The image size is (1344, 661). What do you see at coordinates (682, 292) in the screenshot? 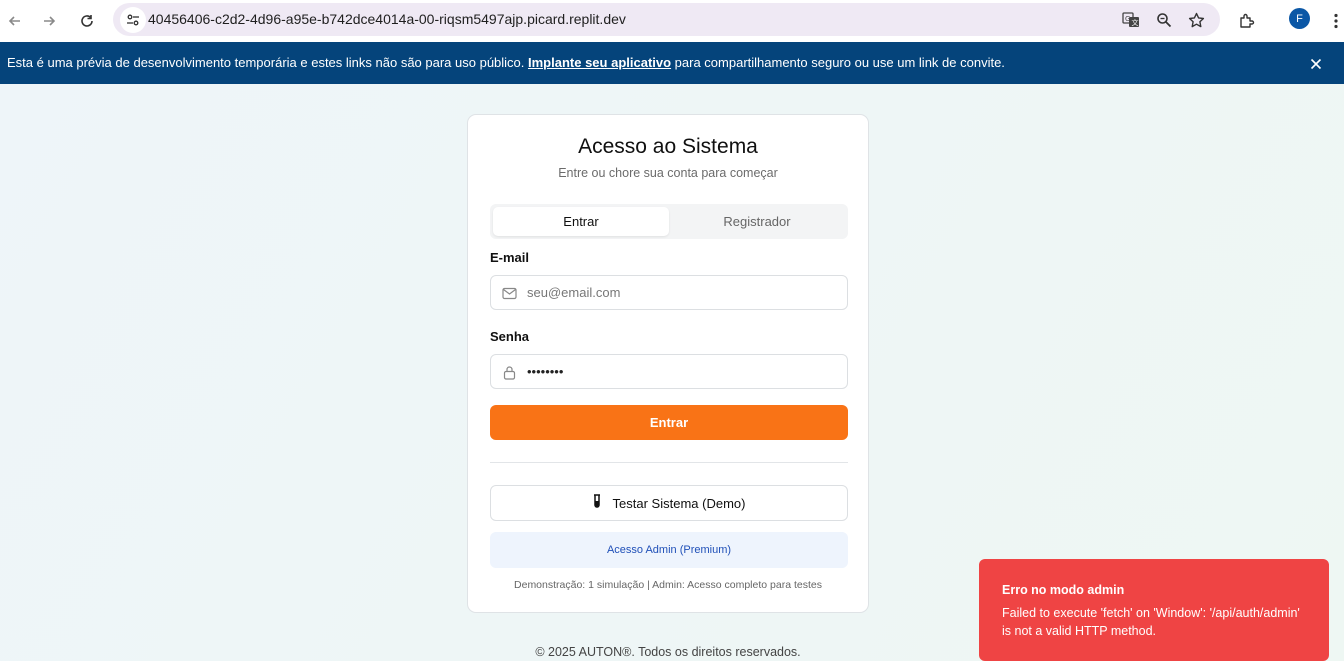
I see `email-input` at bounding box center [682, 292].